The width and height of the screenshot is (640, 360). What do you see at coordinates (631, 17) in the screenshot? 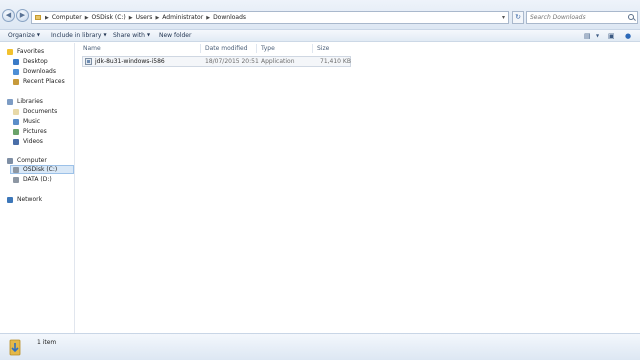
I see `search-icon` at bounding box center [631, 17].